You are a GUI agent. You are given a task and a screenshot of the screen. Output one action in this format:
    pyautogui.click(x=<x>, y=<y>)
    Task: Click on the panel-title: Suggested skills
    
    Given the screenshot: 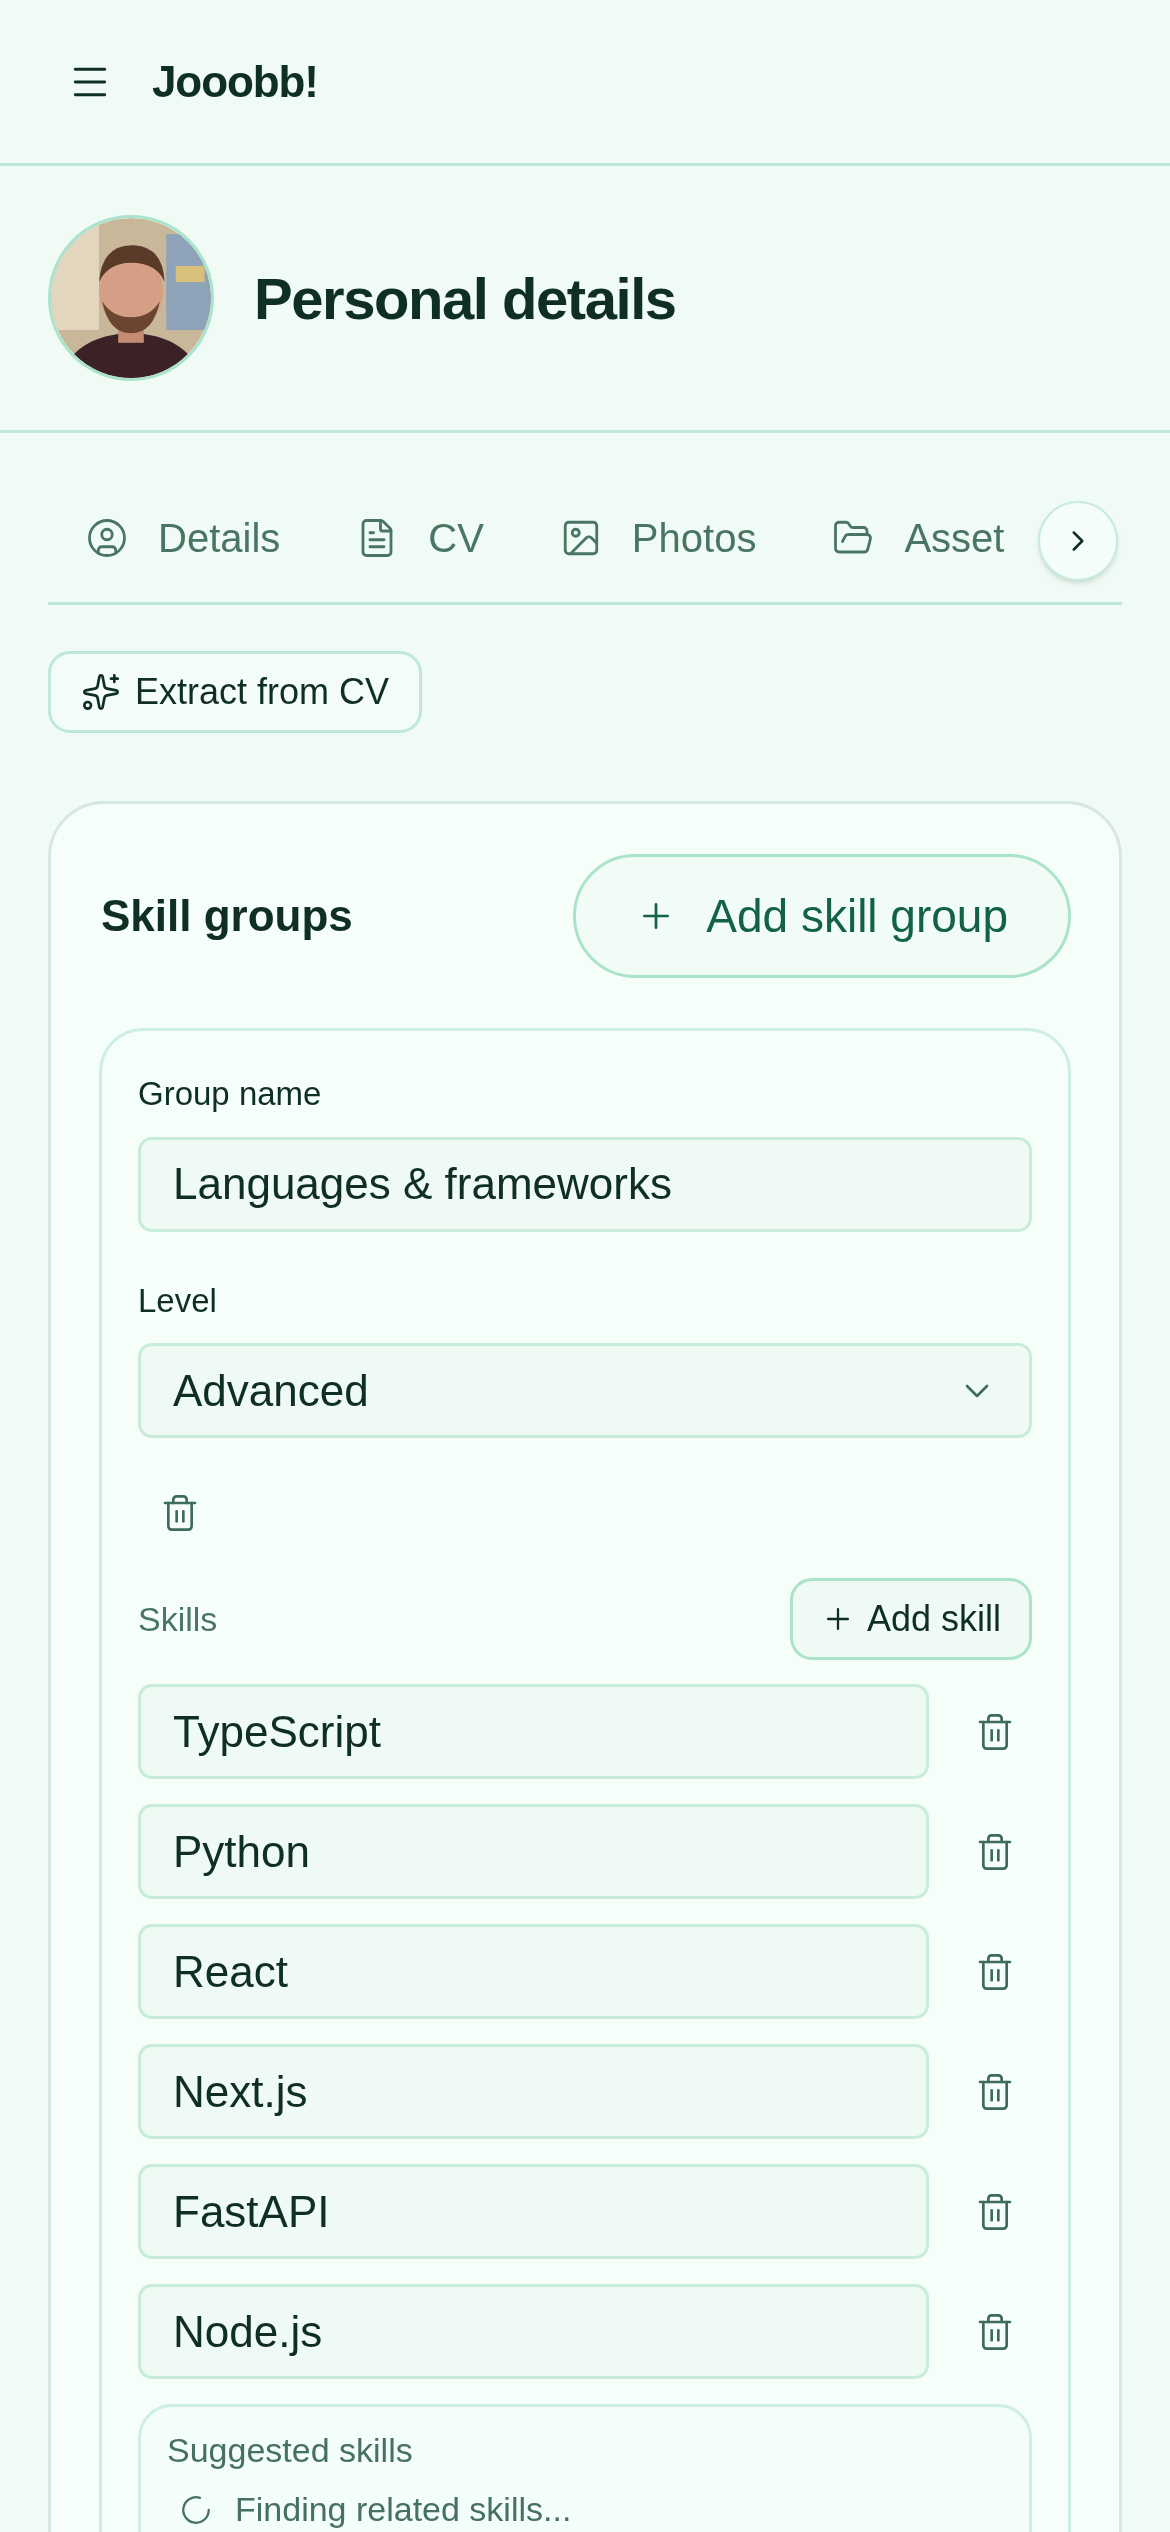 What is the action you would take?
    pyautogui.click(x=290, y=2450)
    